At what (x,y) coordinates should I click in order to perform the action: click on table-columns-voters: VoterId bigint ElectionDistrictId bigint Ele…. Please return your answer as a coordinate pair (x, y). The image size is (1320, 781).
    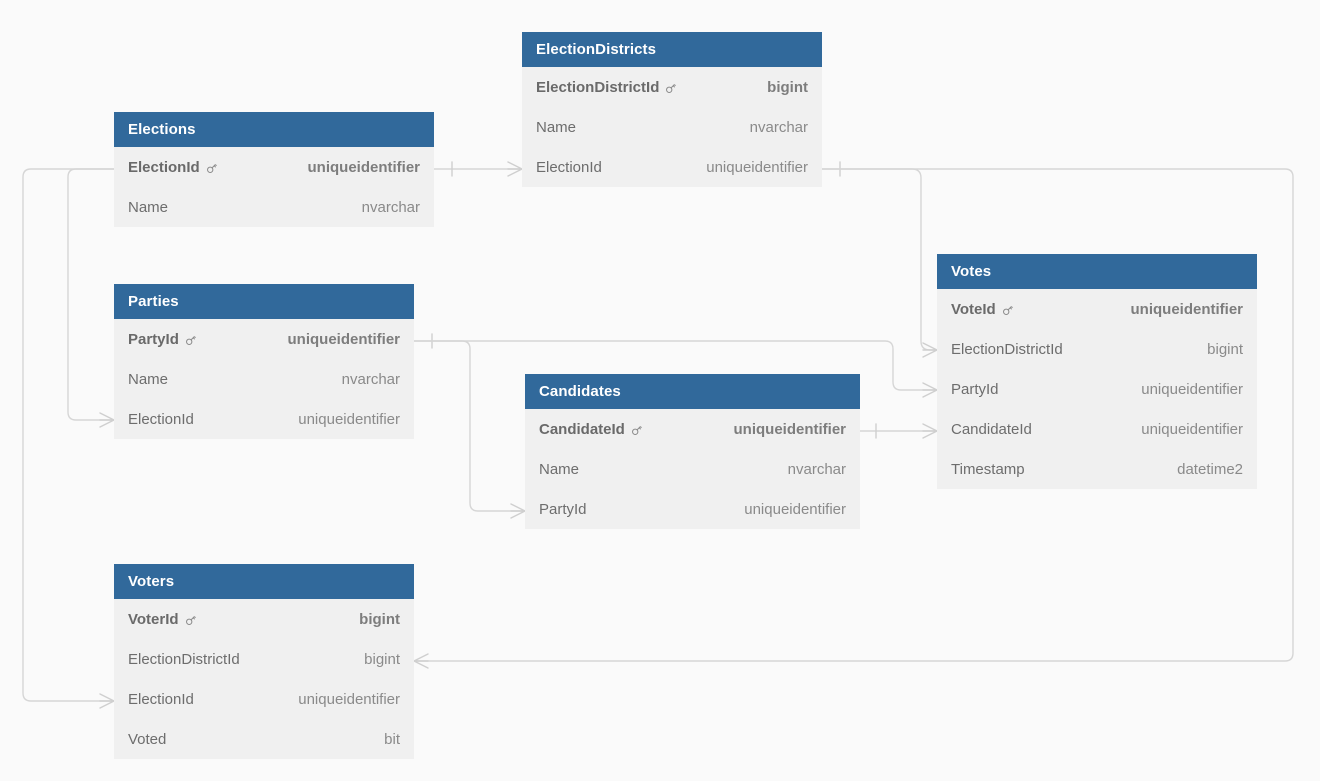
    Looking at the image, I should click on (264, 679).